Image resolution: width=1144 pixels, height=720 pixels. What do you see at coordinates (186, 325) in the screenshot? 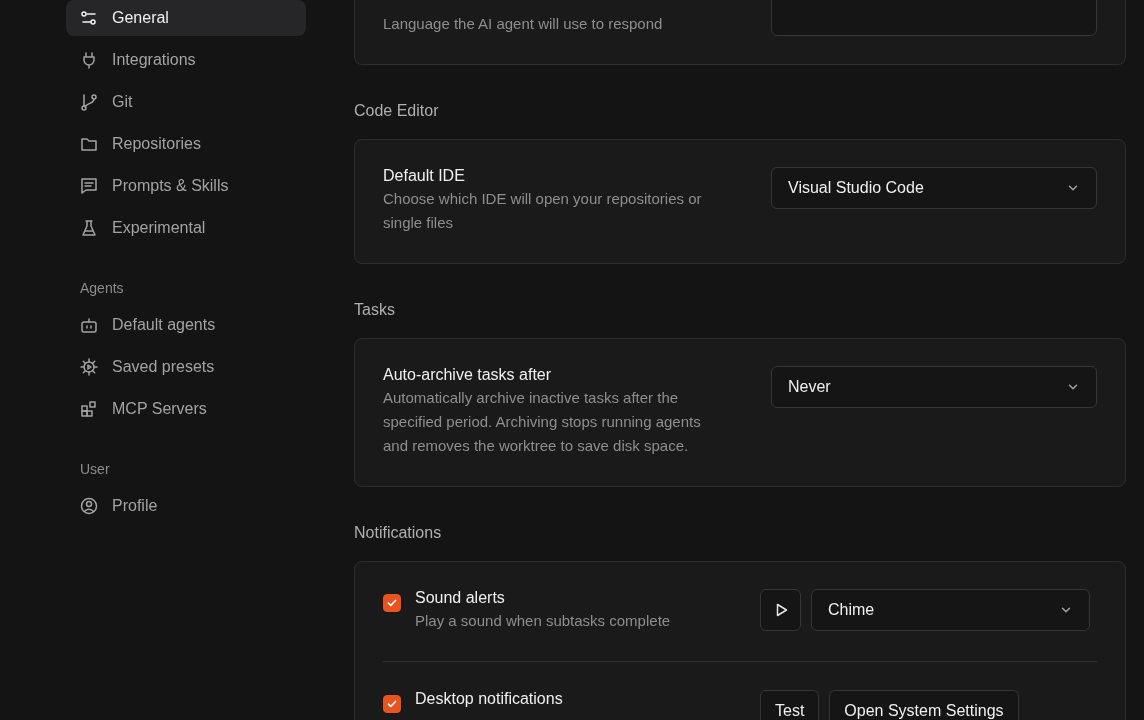
I see `sidebar-item: Default agents` at bounding box center [186, 325].